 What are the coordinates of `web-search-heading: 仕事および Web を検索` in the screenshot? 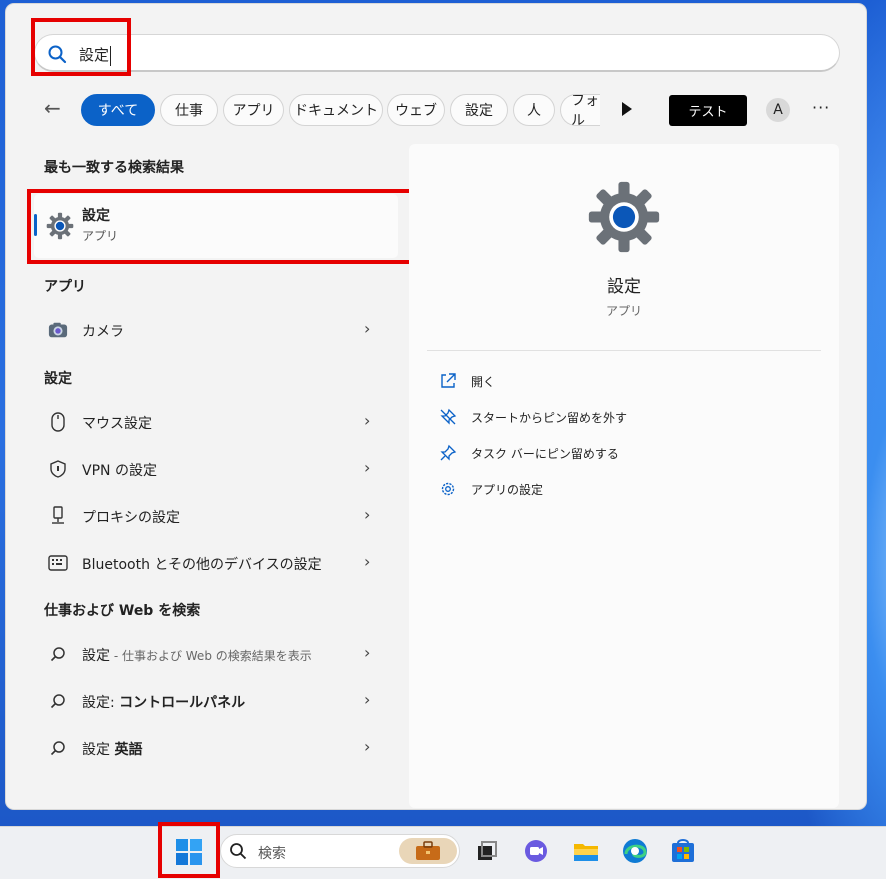 It's located at (122, 611).